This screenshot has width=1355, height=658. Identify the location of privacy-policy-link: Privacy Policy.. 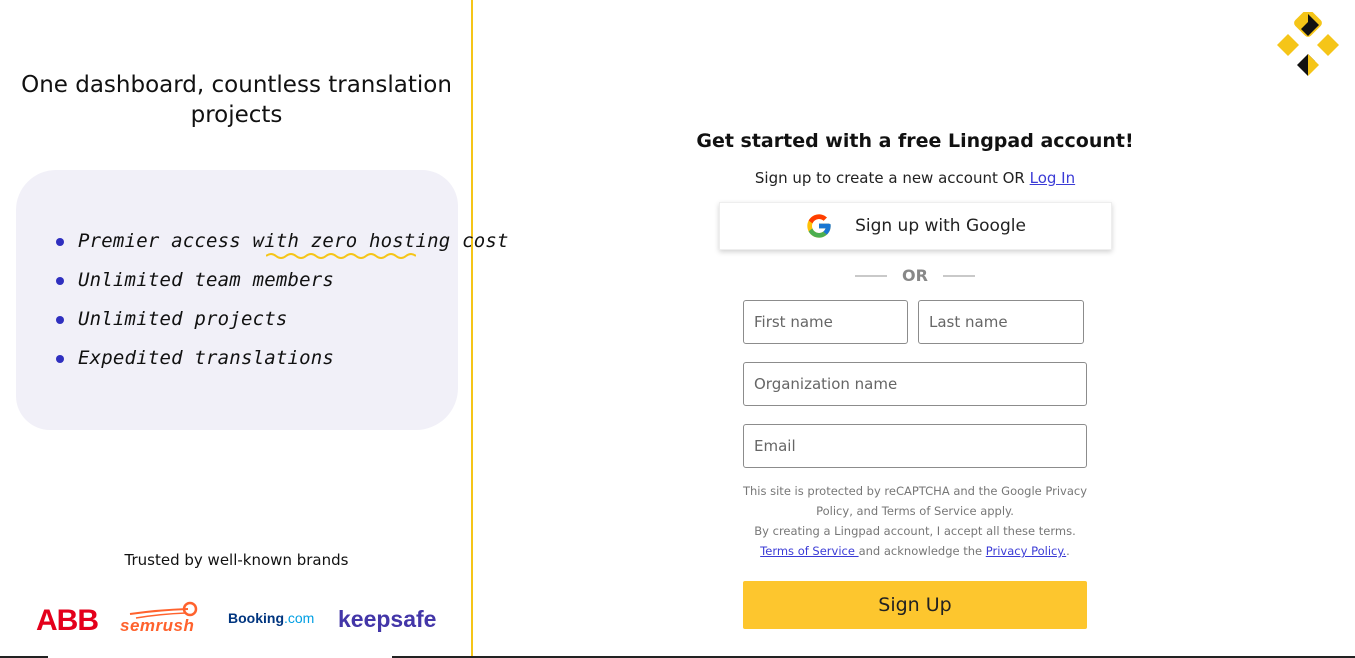
(1026, 551).